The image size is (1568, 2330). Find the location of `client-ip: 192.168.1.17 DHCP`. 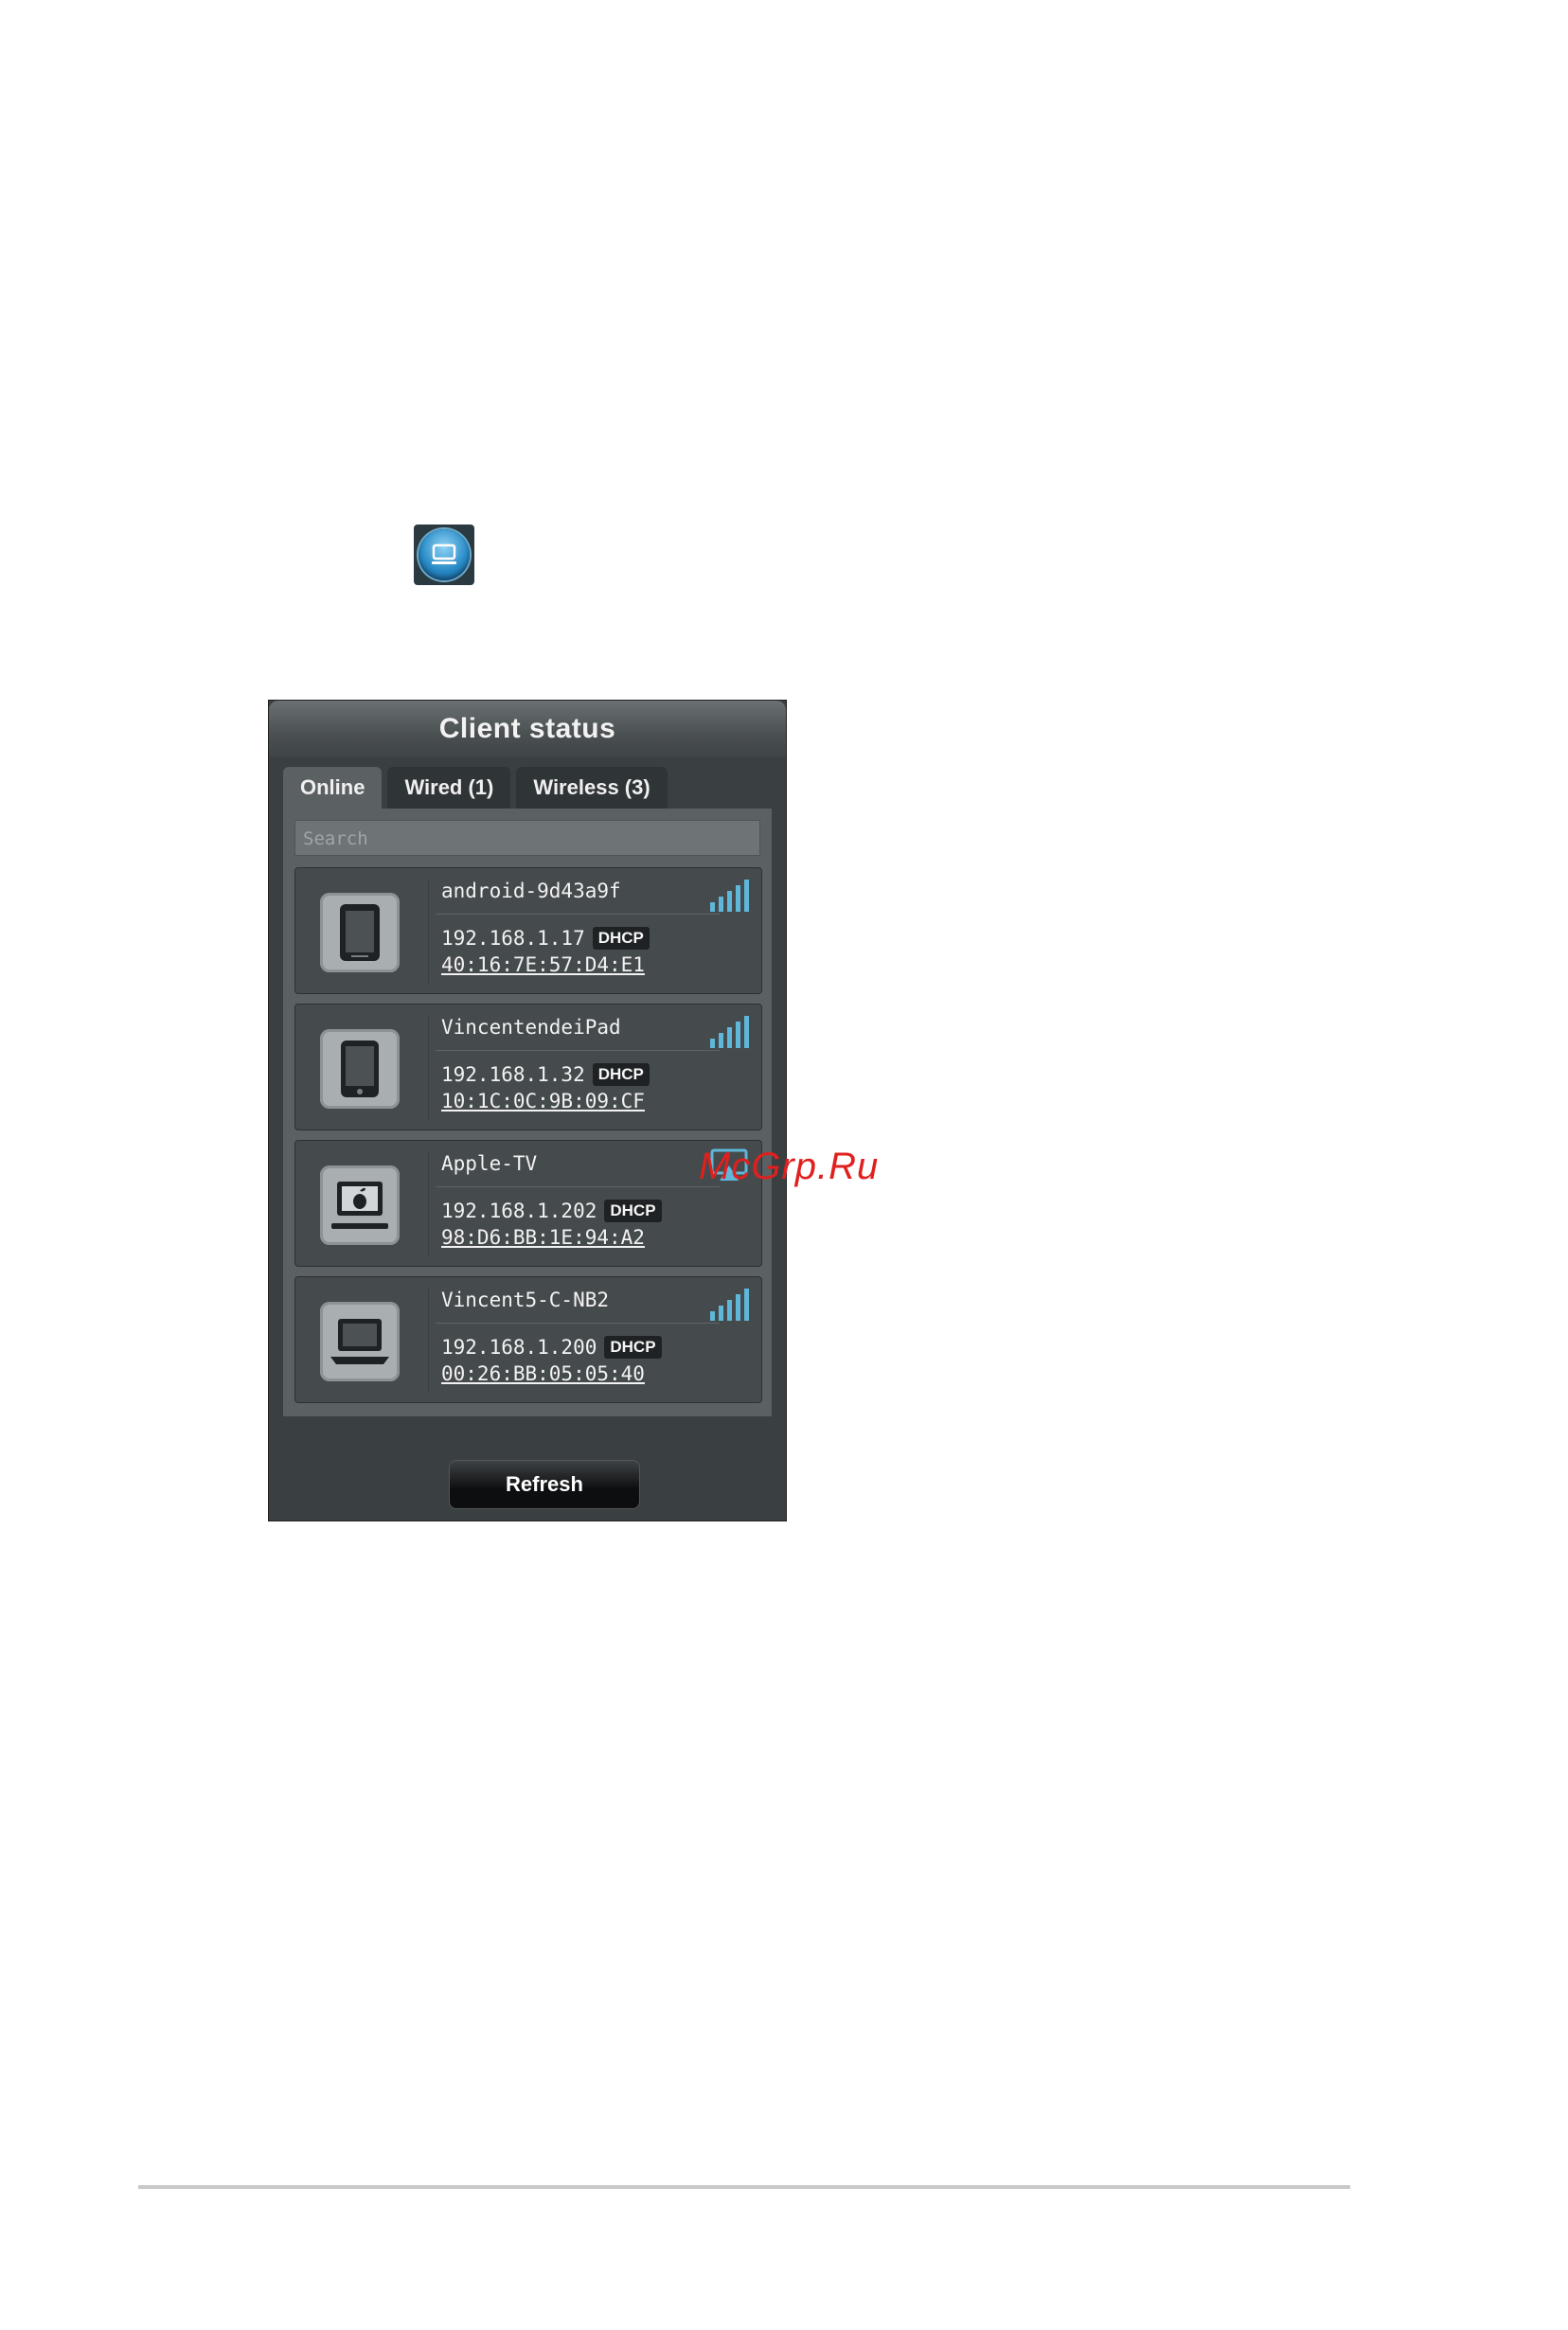

client-ip: 192.168.1.17 DHCP is located at coordinates (545, 938).